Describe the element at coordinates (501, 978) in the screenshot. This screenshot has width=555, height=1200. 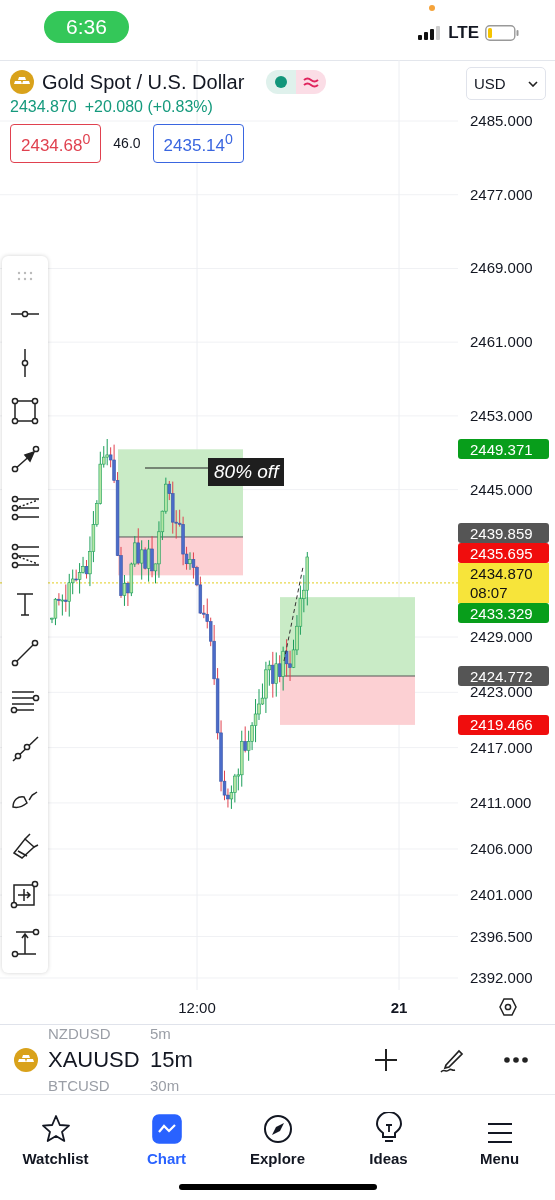
I see `price-tick: 2392.000` at that location.